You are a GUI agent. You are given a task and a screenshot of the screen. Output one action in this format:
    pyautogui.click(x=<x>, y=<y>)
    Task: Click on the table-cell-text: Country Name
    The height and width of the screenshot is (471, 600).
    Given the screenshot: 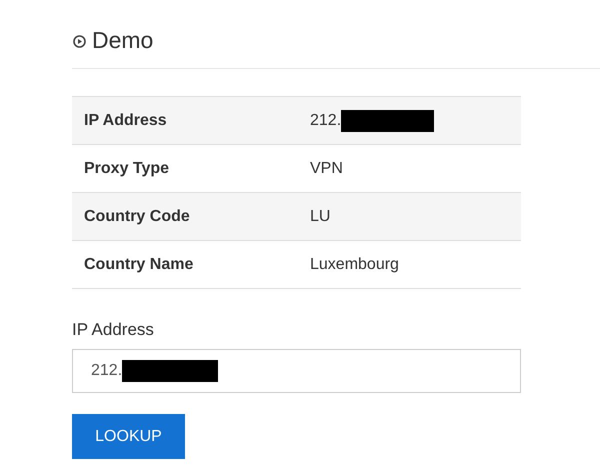 What is the action you would take?
    pyautogui.click(x=138, y=265)
    